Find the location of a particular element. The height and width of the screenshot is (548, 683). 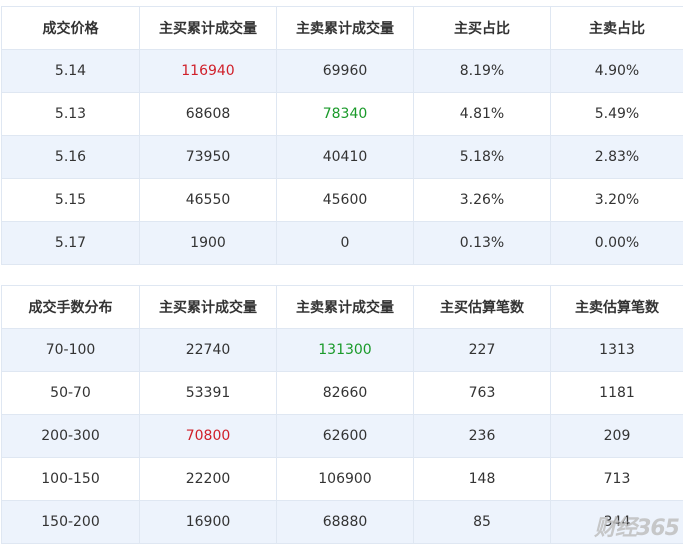

cell-active-buy-volume: 68608 is located at coordinates (208, 114).